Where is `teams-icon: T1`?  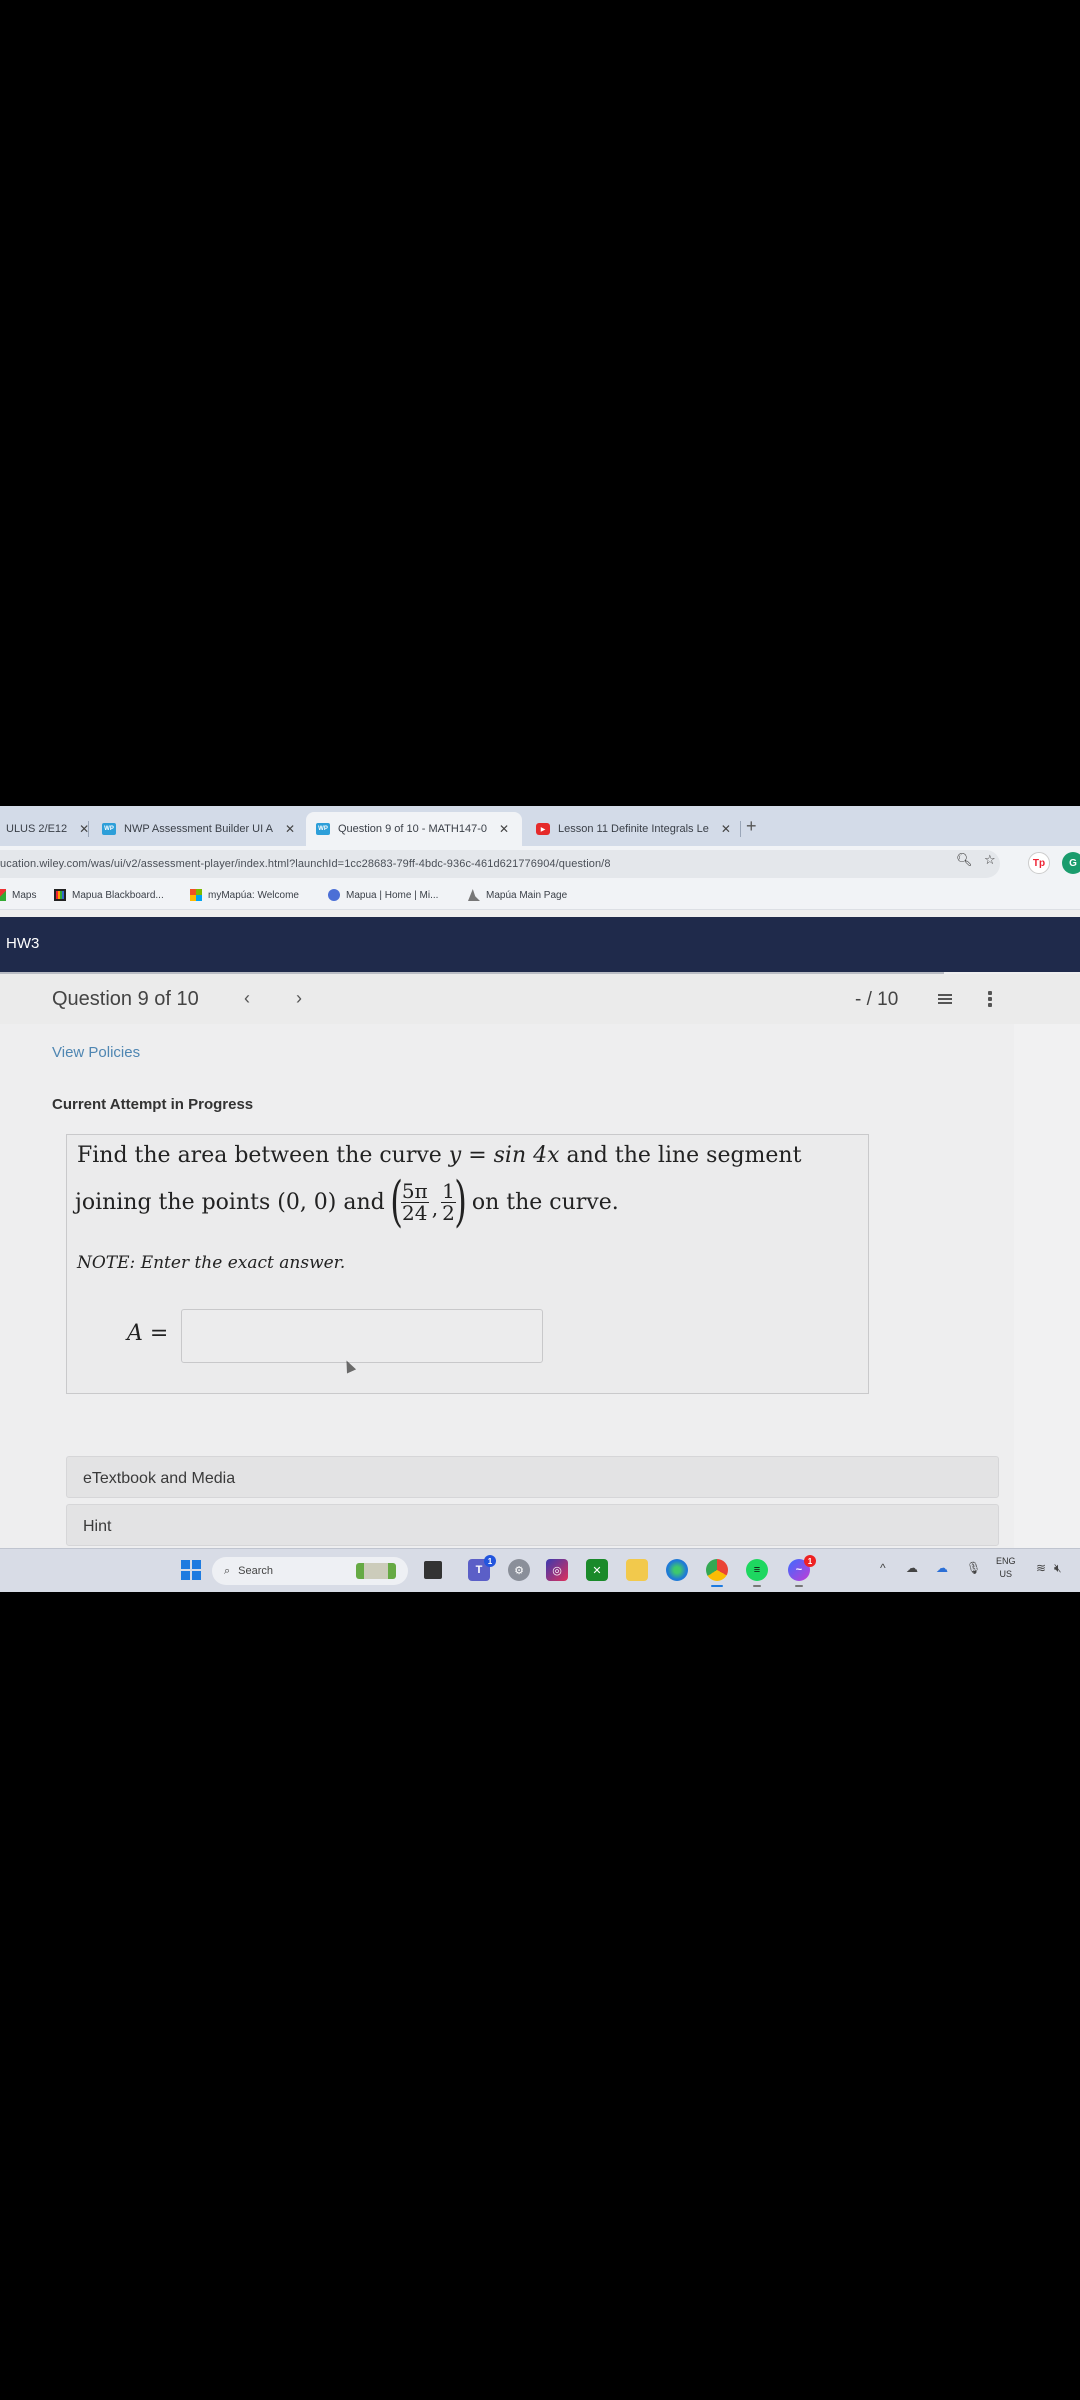 teams-icon: T1 is located at coordinates (482, 1568).